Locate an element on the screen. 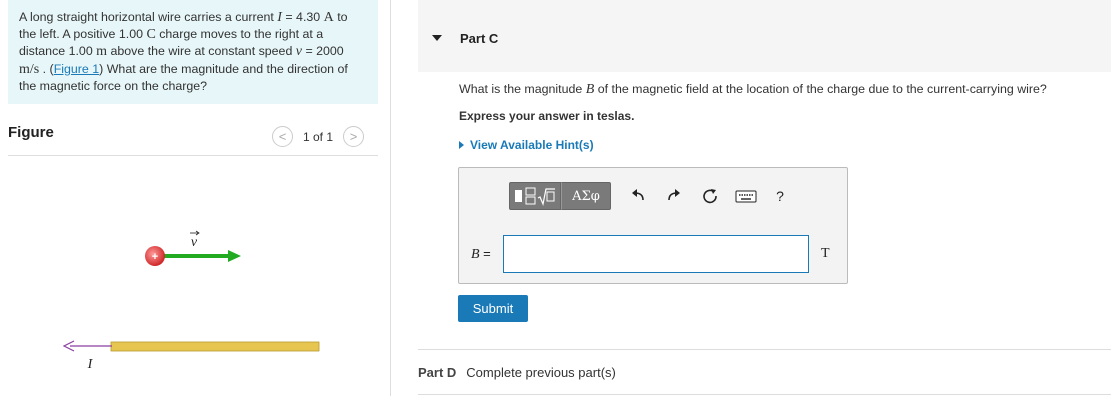 The height and width of the screenshot is (396, 1111). distance-unit: m is located at coordinates (102, 52).